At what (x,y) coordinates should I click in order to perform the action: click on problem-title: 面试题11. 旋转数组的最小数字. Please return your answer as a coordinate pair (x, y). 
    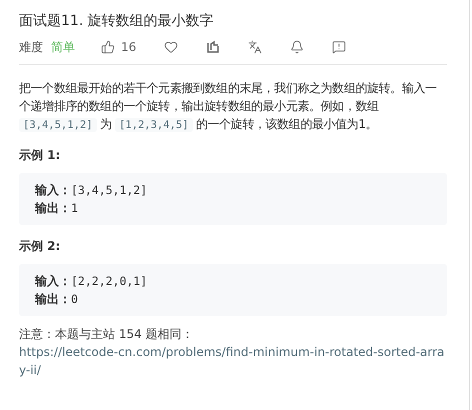
    Looking at the image, I should click on (117, 21).